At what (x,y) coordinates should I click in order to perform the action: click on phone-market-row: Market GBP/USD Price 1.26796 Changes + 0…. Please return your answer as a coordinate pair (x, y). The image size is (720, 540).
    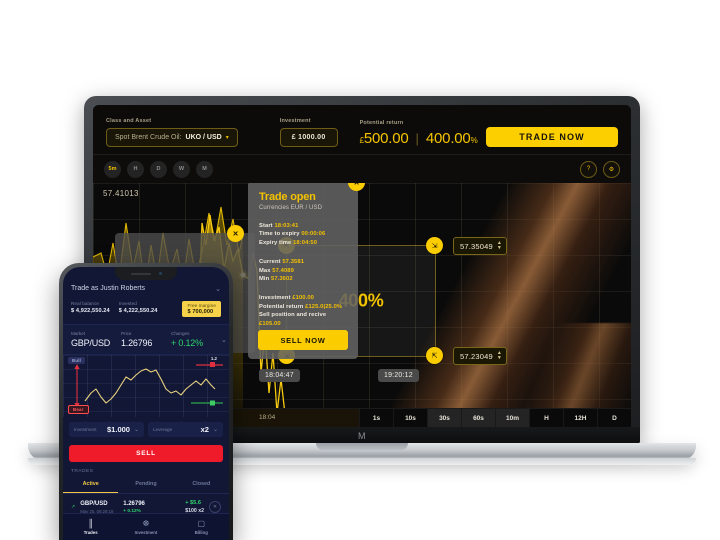
    Looking at the image, I should click on (146, 339).